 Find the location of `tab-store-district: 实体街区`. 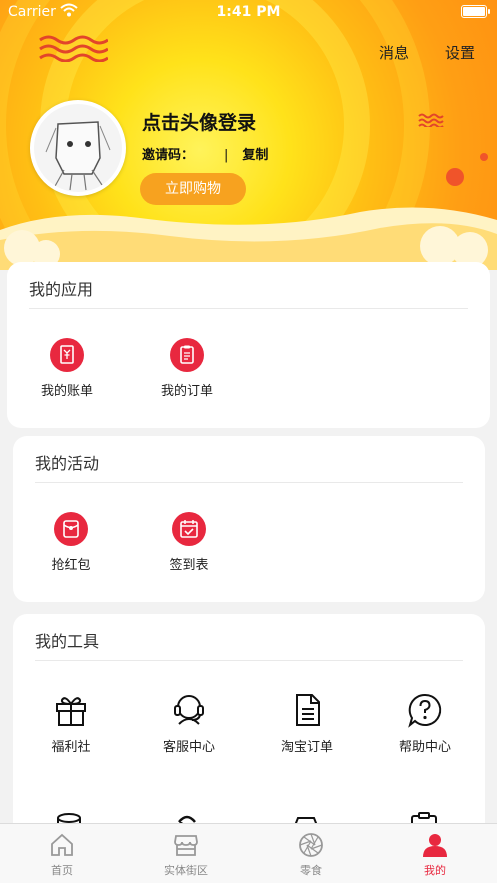

tab-store-district: 实体街区 is located at coordinates (186, 853).